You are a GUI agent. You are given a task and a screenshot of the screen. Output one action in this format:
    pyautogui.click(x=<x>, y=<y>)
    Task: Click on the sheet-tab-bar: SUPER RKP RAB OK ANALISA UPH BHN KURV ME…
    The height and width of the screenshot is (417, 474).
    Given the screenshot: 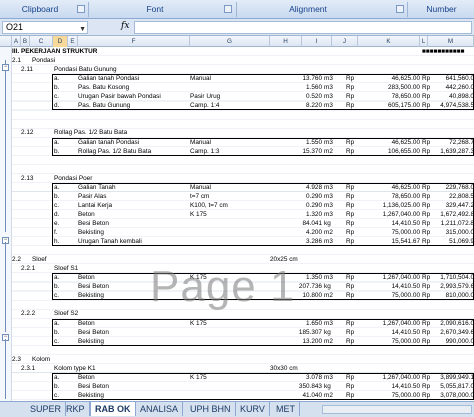 What is the action you would take?
    pyautogui.click(x=237, y=409)
    